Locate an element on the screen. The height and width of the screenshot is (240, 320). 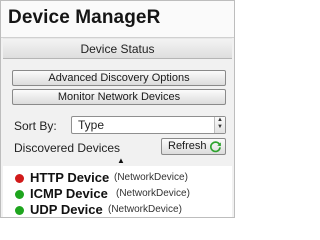
device-status-button: Device Status is located at coordinates (117, 48).